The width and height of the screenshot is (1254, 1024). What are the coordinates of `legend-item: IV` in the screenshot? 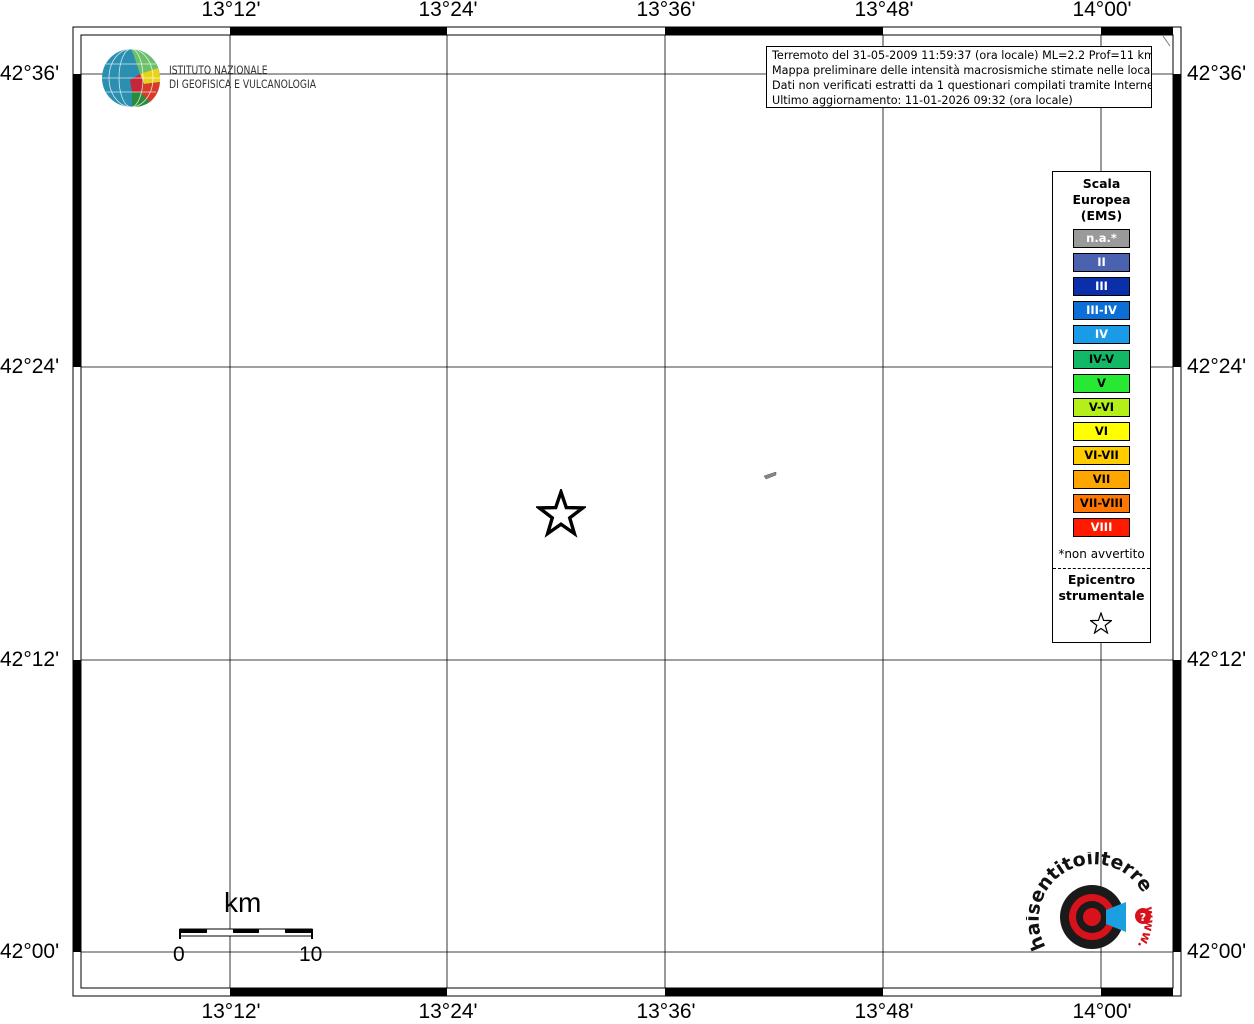 It's located at (1101, 335).